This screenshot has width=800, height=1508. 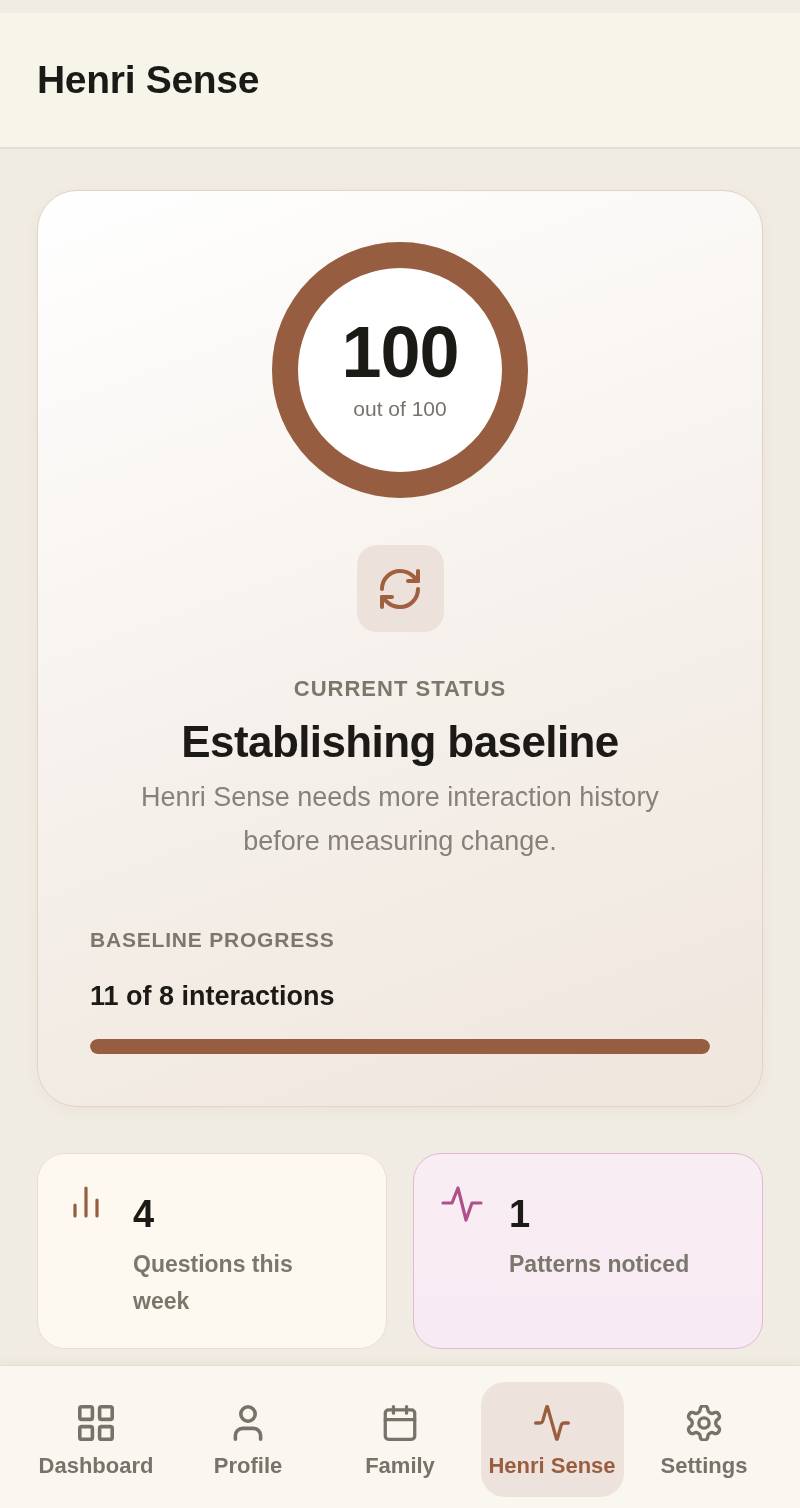 I want to click on nav-item: Henri Sense, so click(x=552, y=1439).